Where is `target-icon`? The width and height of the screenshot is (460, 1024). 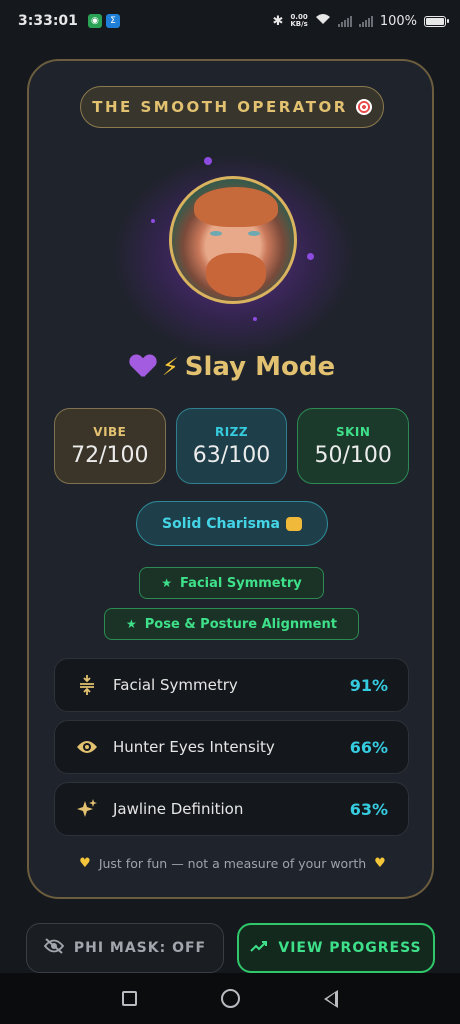
target-icon is located at coordinates (363, 107).